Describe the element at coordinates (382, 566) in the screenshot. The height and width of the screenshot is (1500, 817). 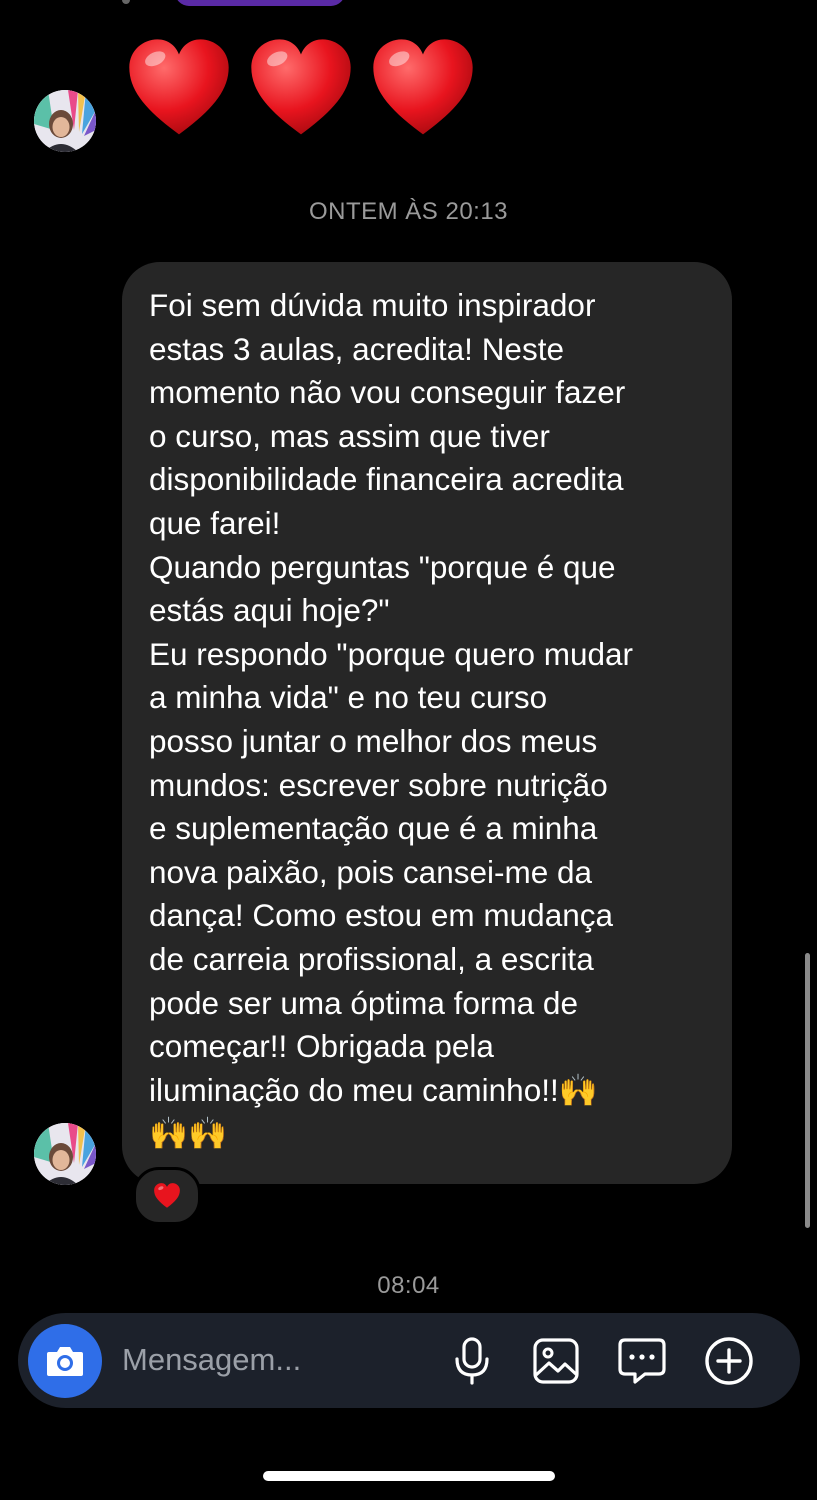
I see `message-line: Quando perguntas "porque é que` at that location.